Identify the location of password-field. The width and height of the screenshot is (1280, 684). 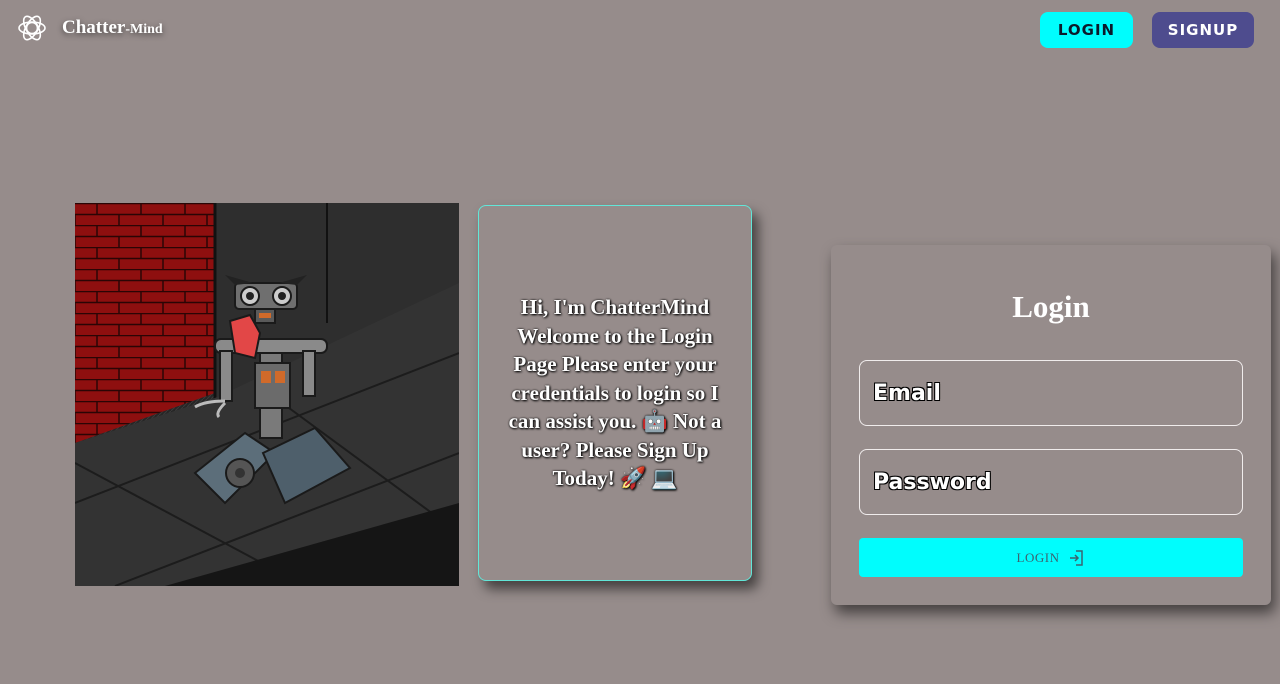
(1051, 482).